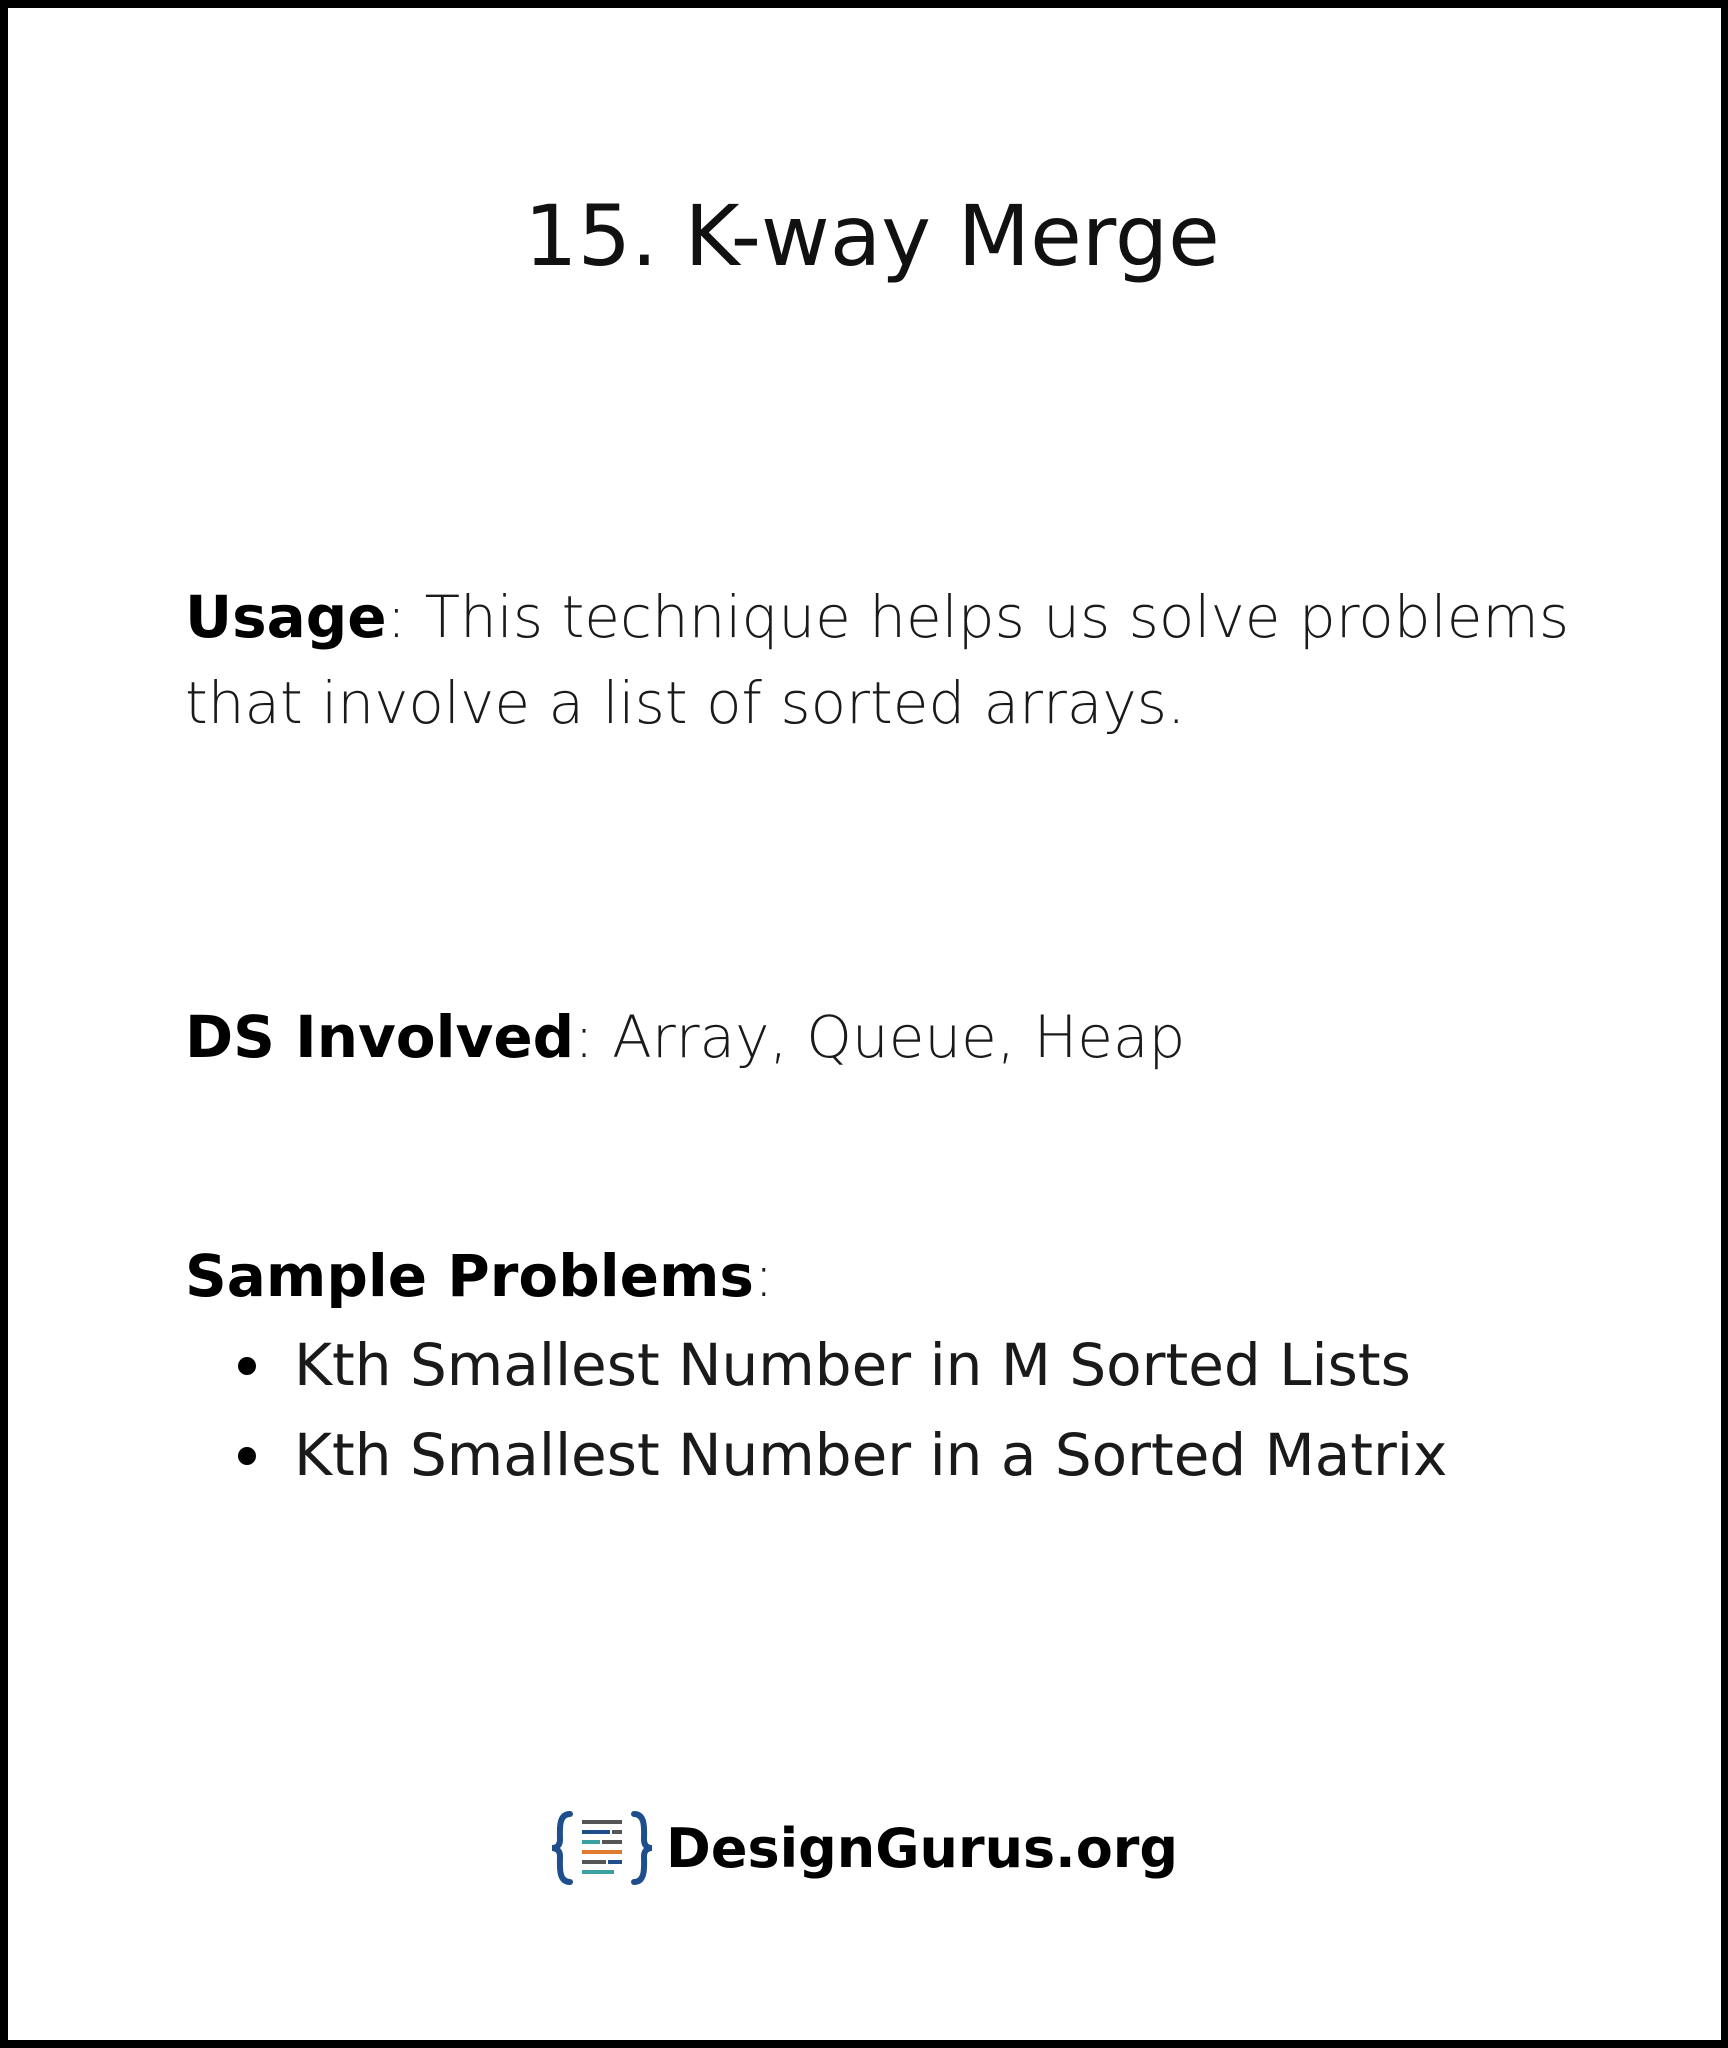  I want to click on list-item: Kth Smallest Number in a Sorted Matrix, so click(842, 1455).